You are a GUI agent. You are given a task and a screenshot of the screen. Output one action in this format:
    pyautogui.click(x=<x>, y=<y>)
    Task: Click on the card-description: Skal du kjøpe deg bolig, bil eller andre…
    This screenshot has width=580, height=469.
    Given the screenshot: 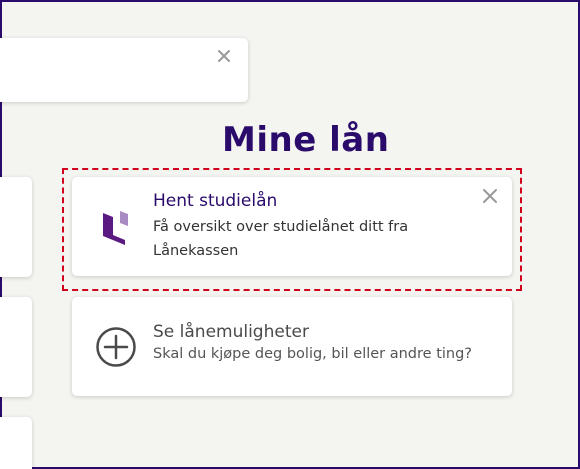 What is the action you would take?
    pyautogui.click(x=312, y=354)
    